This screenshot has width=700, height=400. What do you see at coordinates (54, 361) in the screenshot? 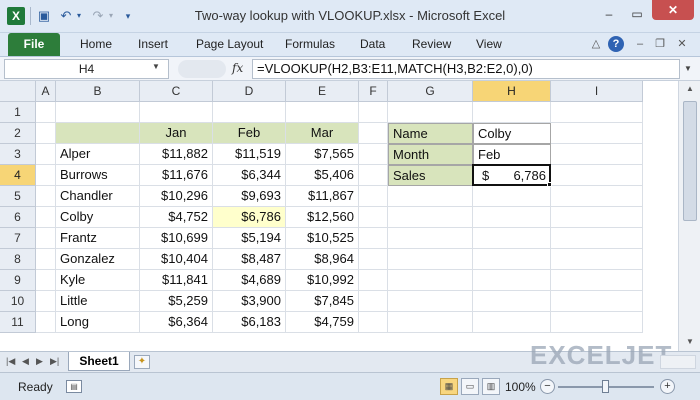
I see `last-sheet-icon: ▶|` at bounding box center [54, 361].